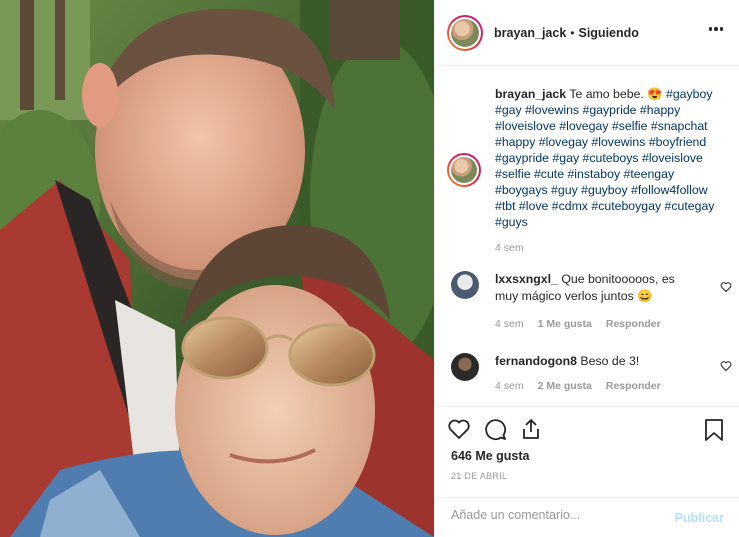 Image resolution: width=739 pixels, height=537 pixels. I want to click on comment-likes: 1 Me gusta, so click(565, 324).